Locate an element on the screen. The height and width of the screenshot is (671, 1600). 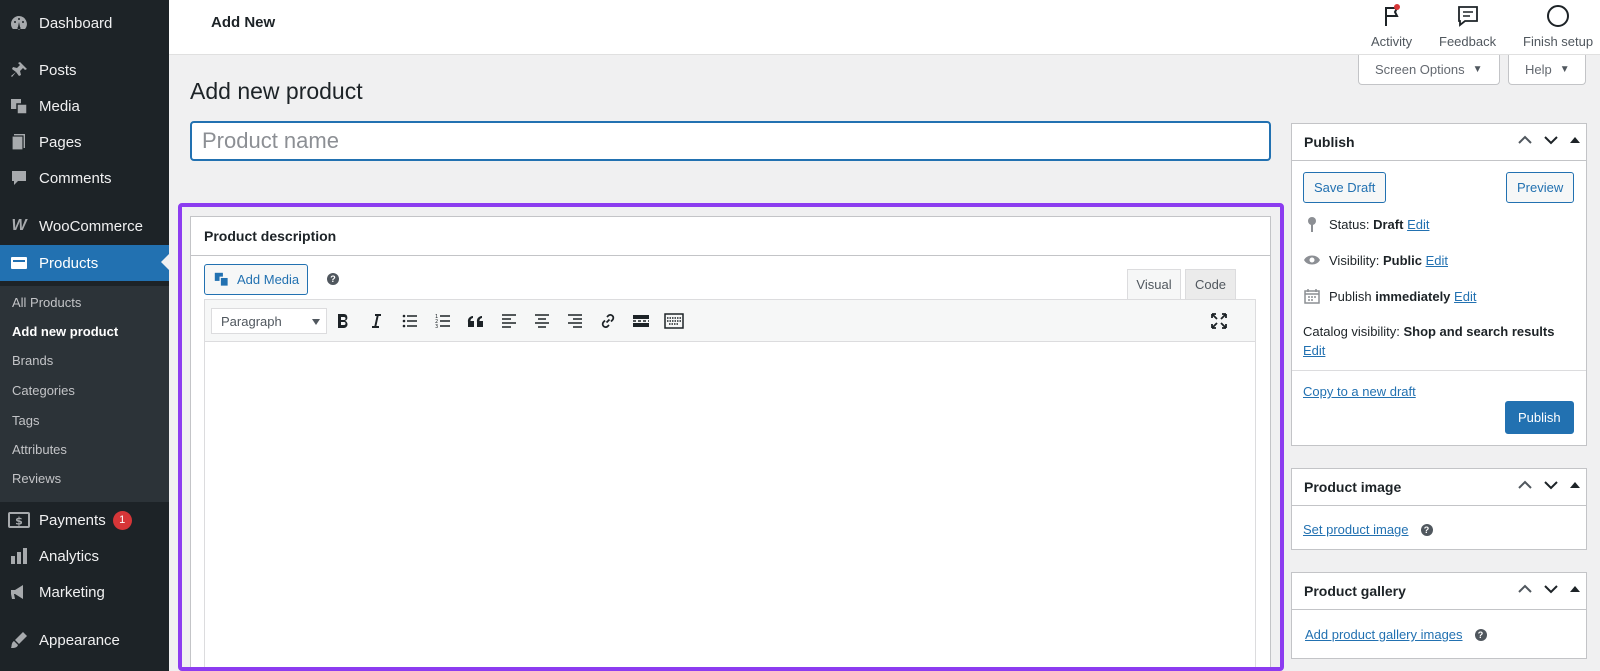
payments-icon: $ is located at coordinates (19, 520).